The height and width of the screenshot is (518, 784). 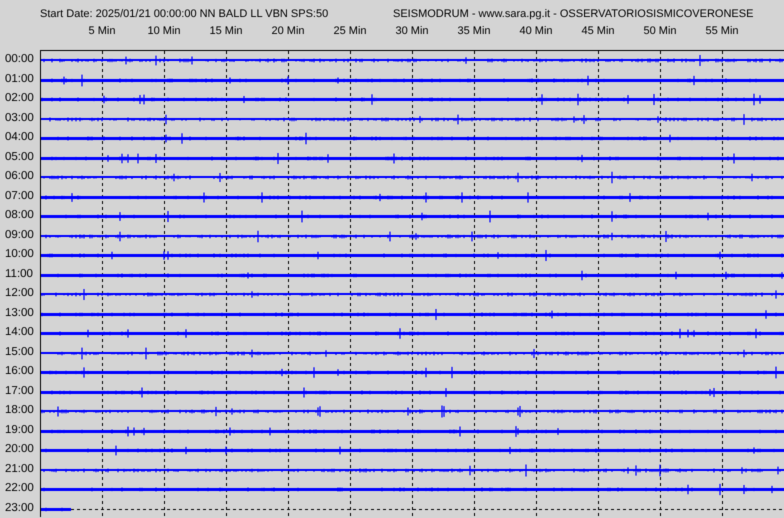 What do you see at coordinates (598, 31) in the screenshot?
I see `minute-label: 45 Min` at bounding box center [598, 31].